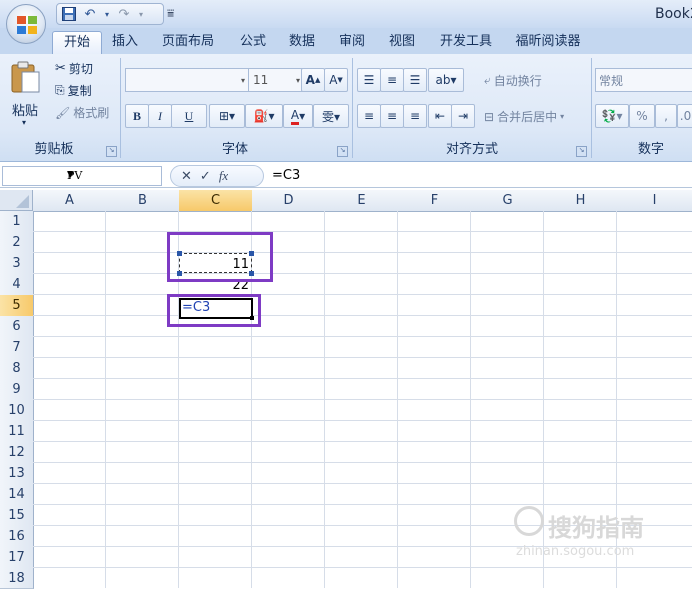 The height and width of the screenshot is (589, 692). I want to click on cut-button: ✂ 剪切, so click(74, 68).